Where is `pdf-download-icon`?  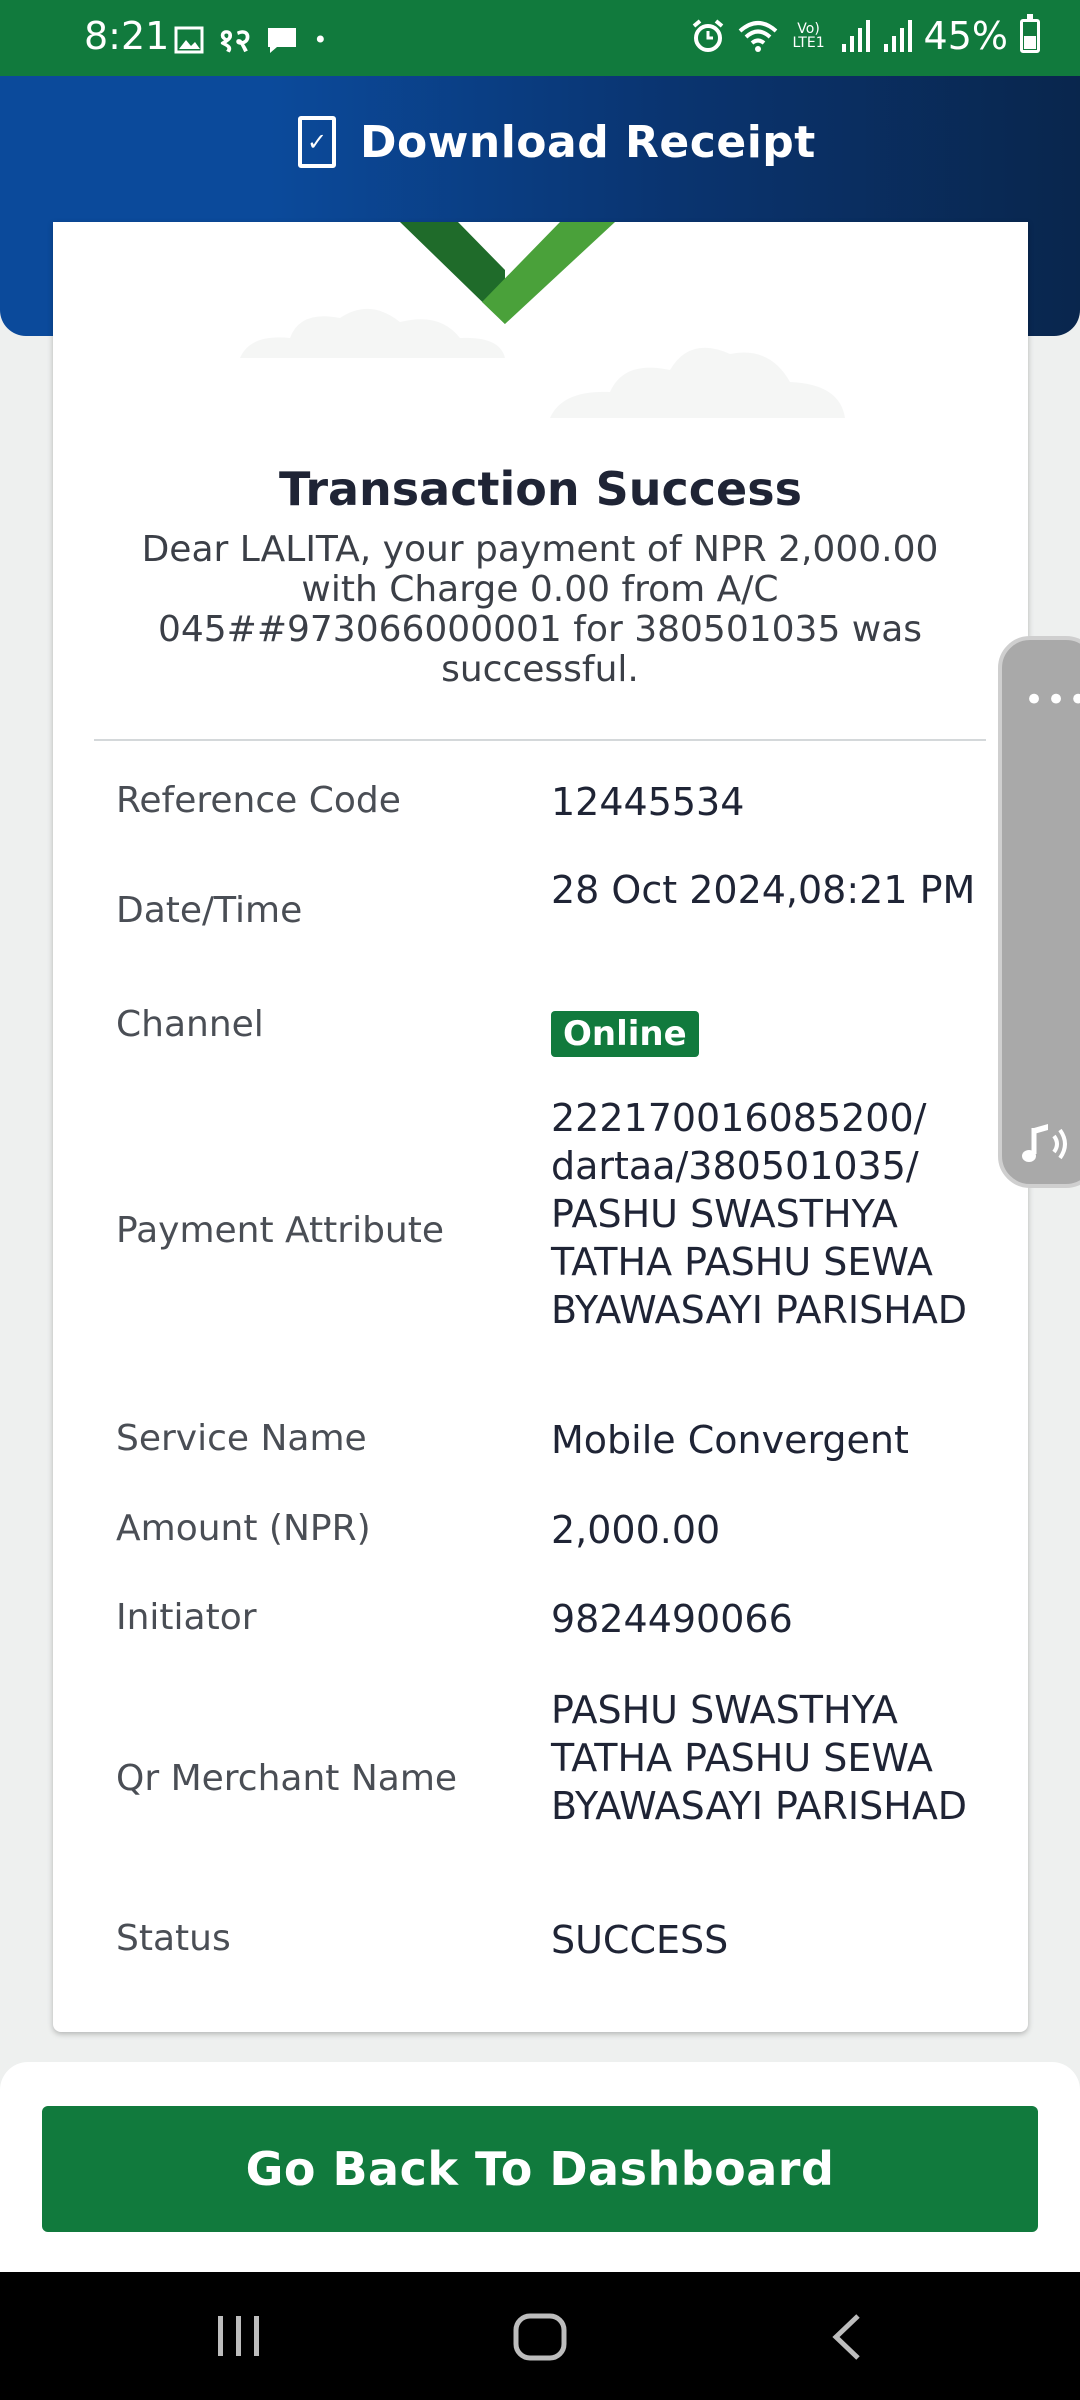 pdf-download-icon is located at coordinates (317, 142).